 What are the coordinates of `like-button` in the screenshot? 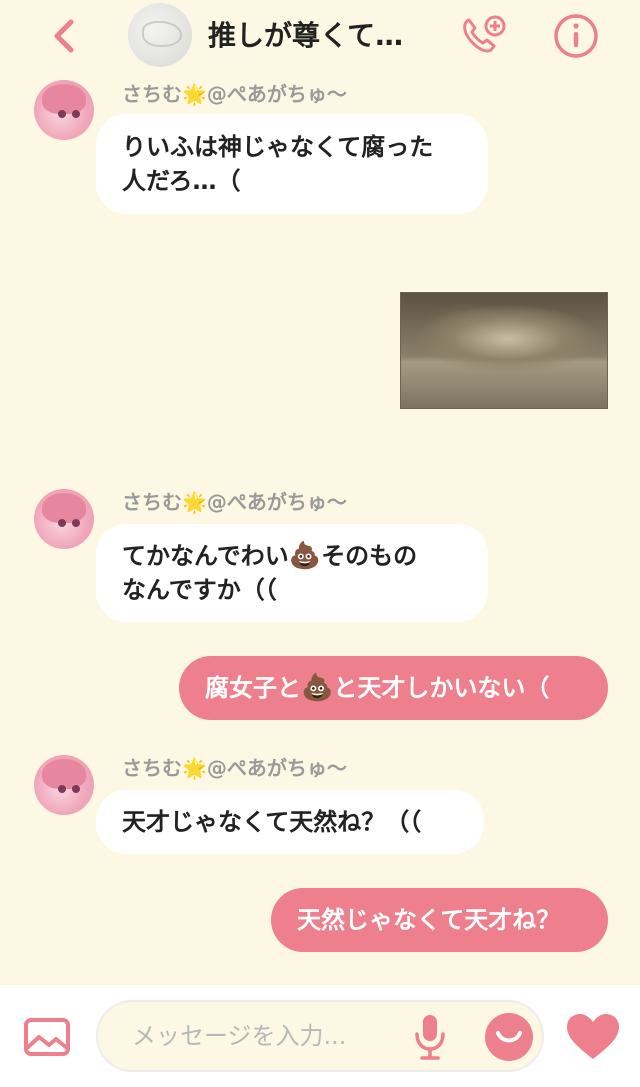 It's located at (593, 1037).